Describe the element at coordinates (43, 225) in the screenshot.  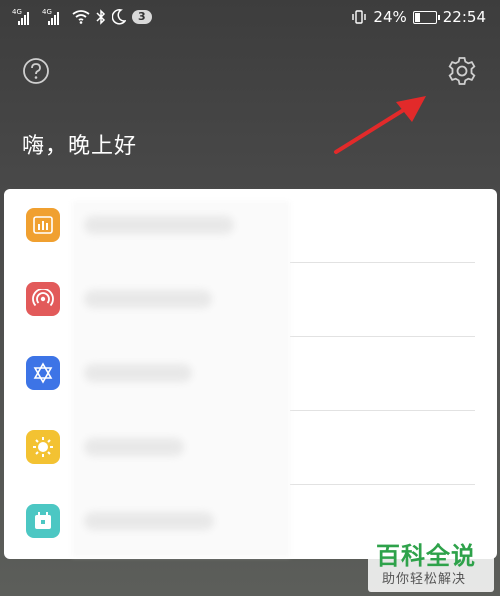
I see `bar-chart-icon` at that location.